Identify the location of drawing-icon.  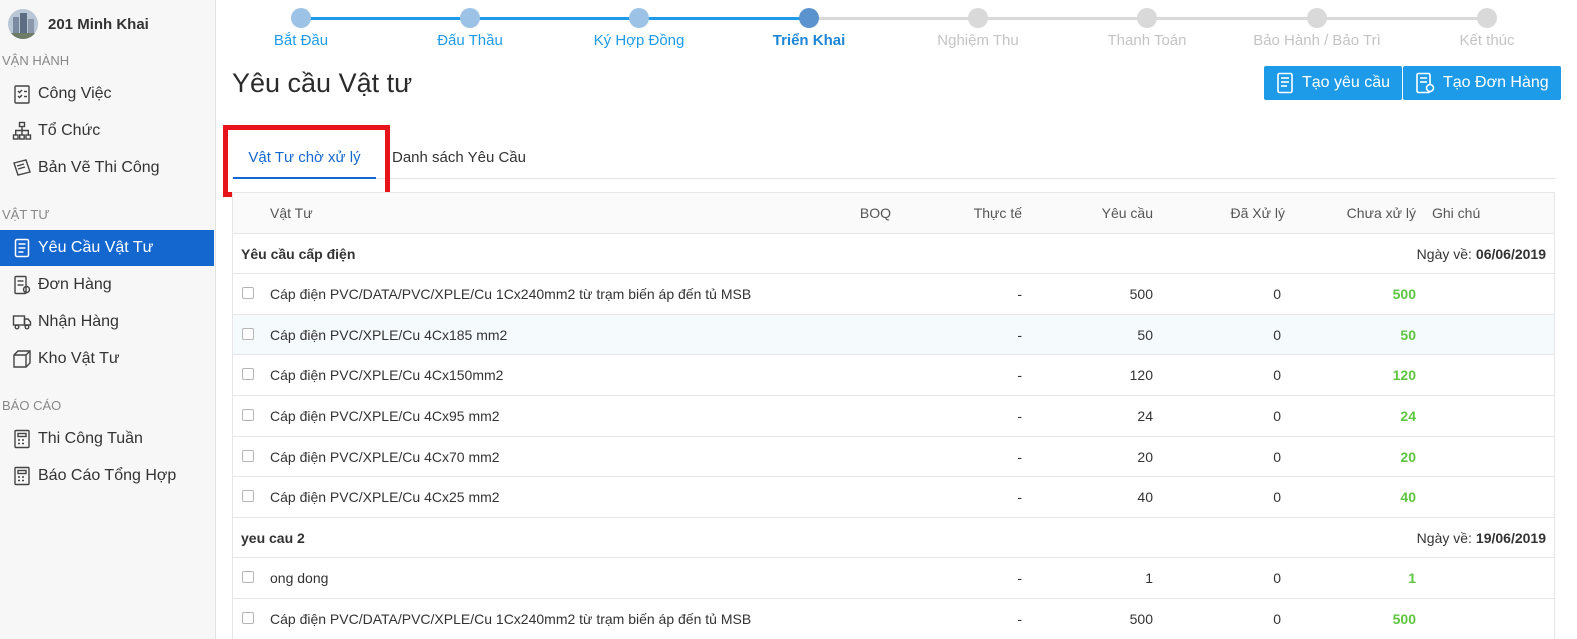
(22, 168).